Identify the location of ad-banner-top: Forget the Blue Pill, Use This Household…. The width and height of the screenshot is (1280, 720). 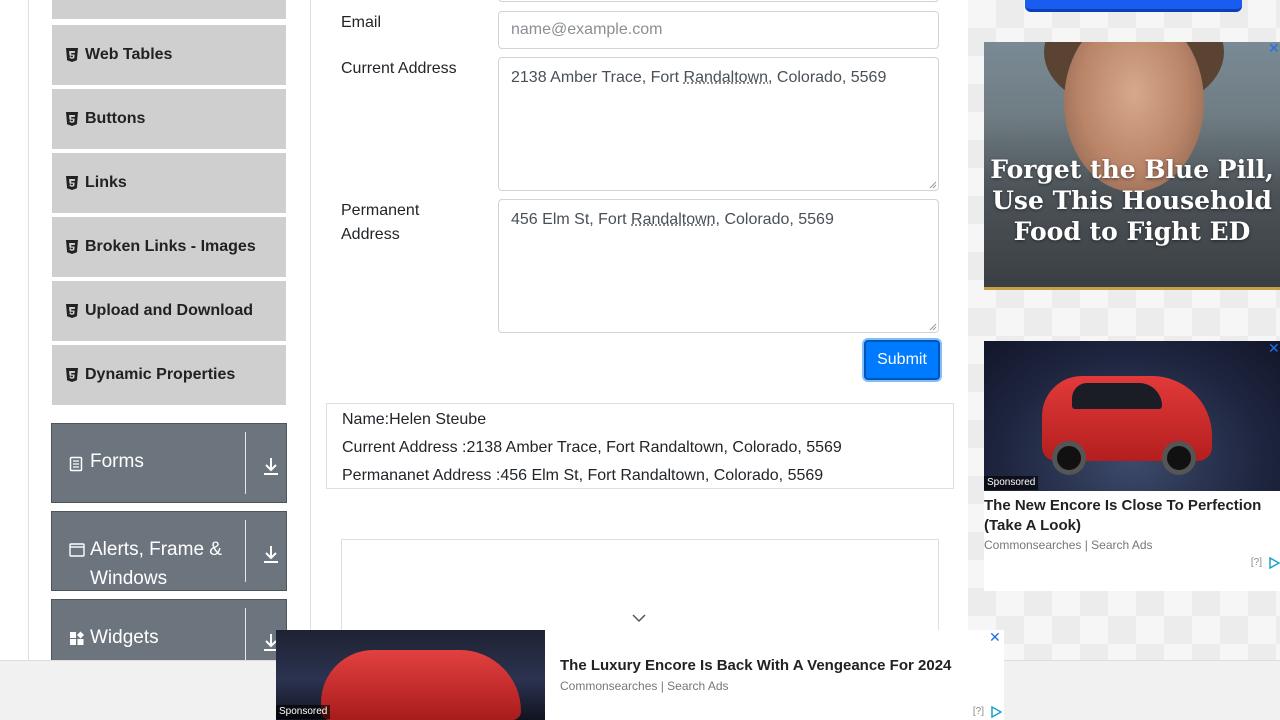
(1132, 166).